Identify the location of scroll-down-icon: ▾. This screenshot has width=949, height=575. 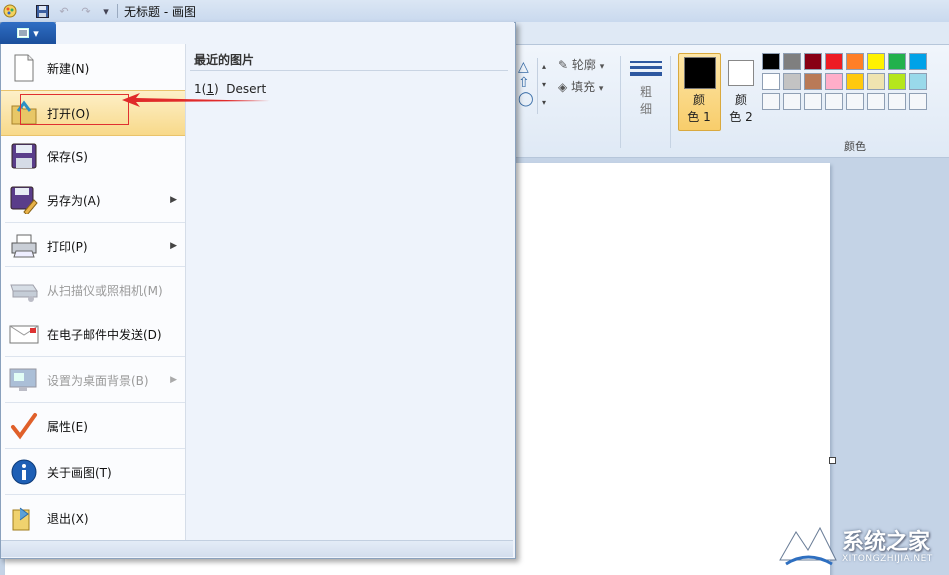
(544, 85).